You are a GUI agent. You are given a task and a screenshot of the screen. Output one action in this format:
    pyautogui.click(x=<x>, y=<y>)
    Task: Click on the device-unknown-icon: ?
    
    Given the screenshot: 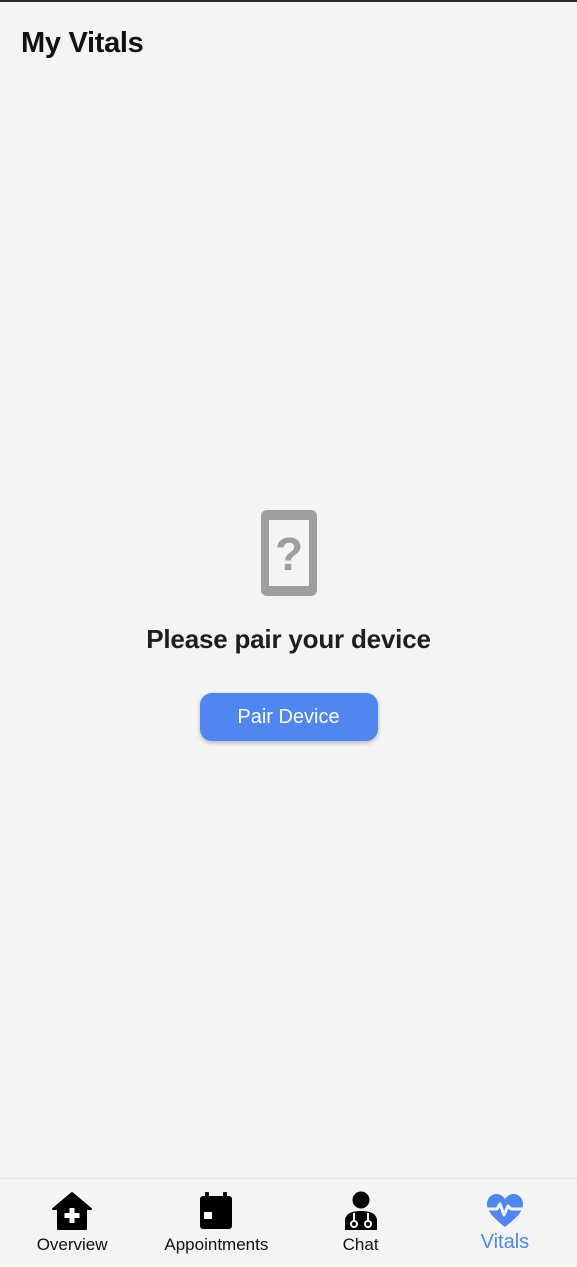 What is the action you would take?
    pyautogui.click(x=288, y=553)
    